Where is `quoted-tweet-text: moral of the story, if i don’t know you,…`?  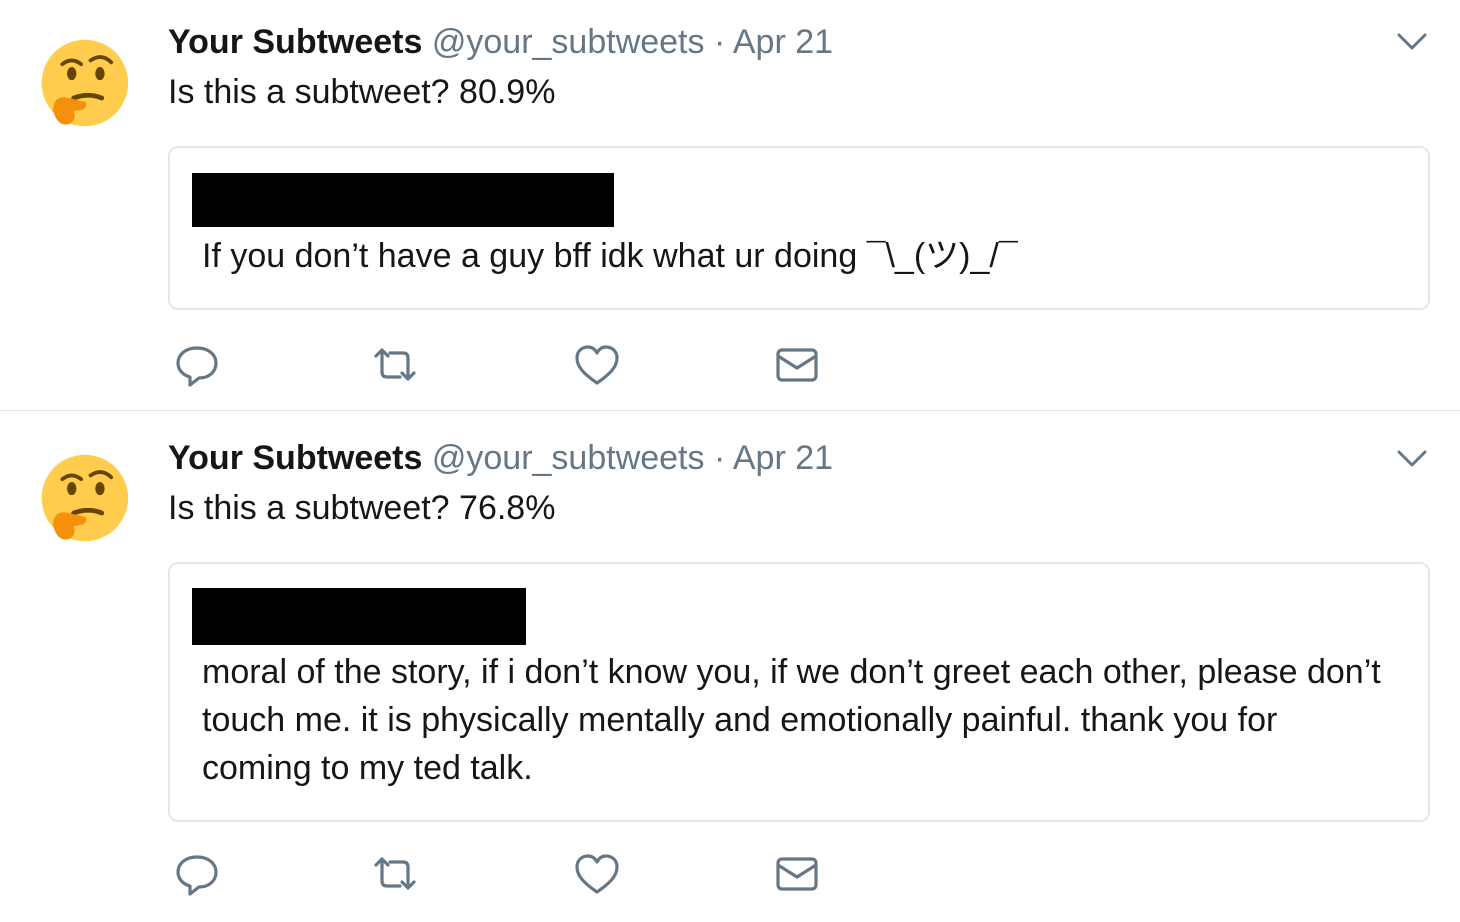
quoted-tweet-text: moral of the story, if i don’t know you,… is located at coordinates (791, 720).